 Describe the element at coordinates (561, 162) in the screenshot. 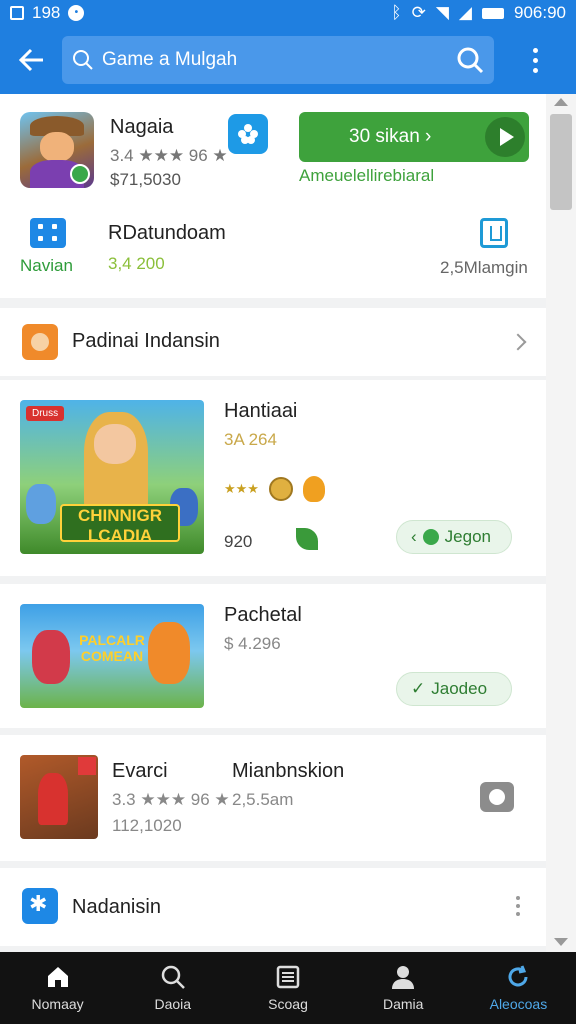

I see `scrollbar-thumb` at that location.